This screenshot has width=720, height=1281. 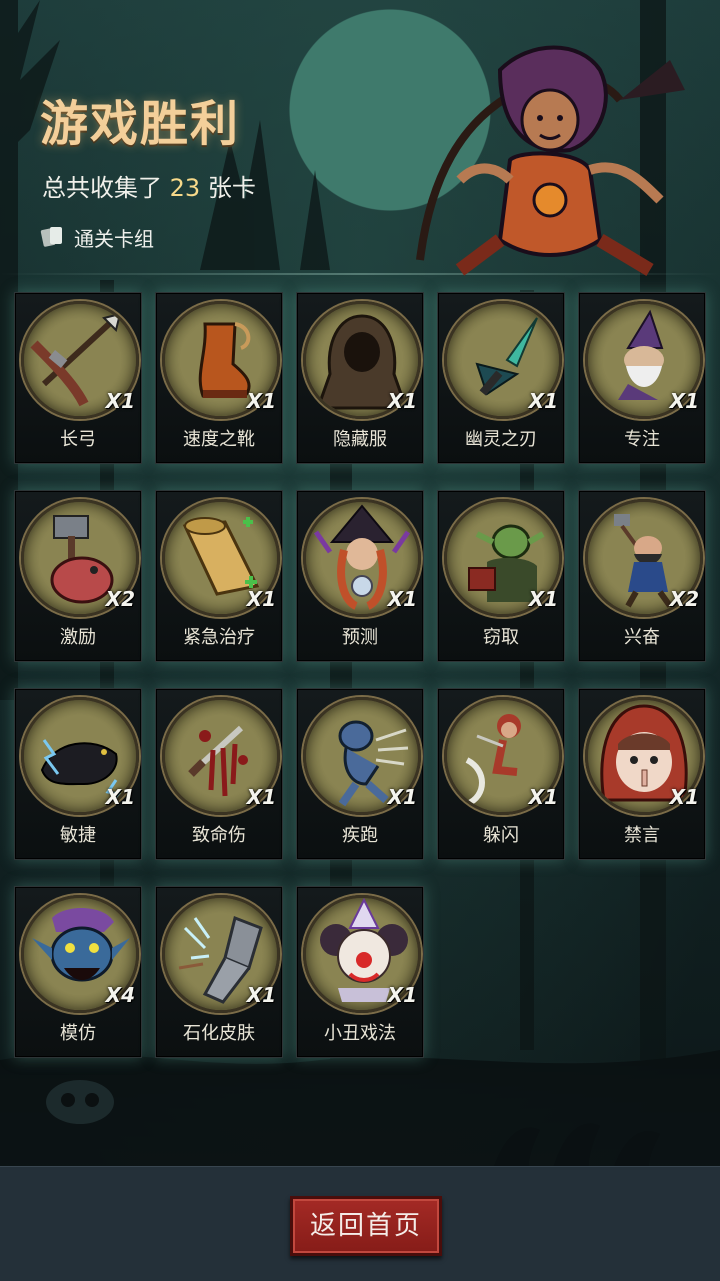 What do you see at coordinates (78, 835) in the screenshot?
I see `card-name: 敏捷` at bounding box center [78, 835].